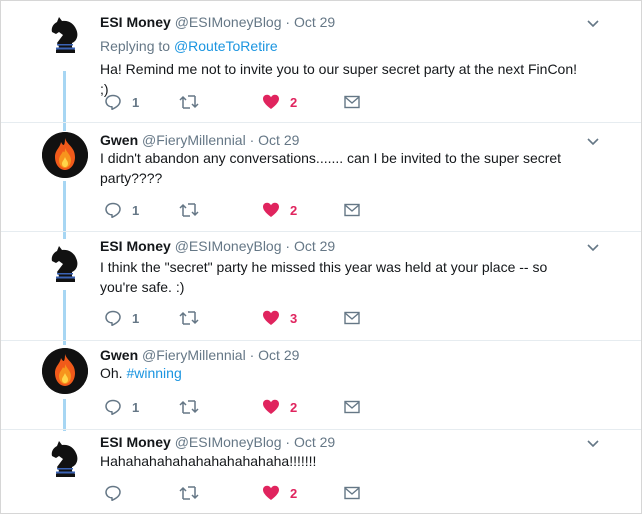 This screenshot has width=642, height=514. Describe the element at coordinates (113, 373) in the screenshot. I see `tweet-text-prefix: Oh.` at that location.